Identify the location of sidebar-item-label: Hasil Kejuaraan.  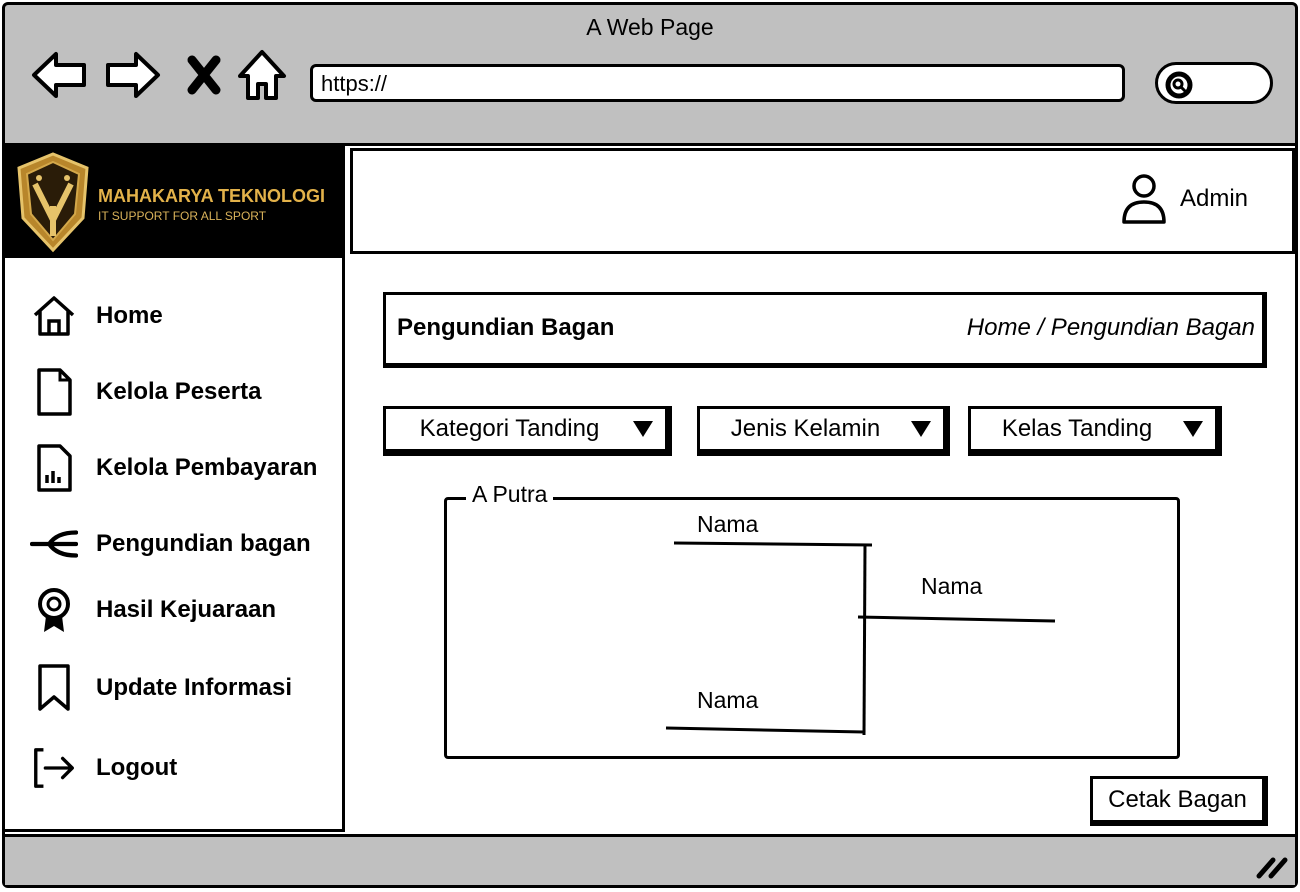
(186, 609).